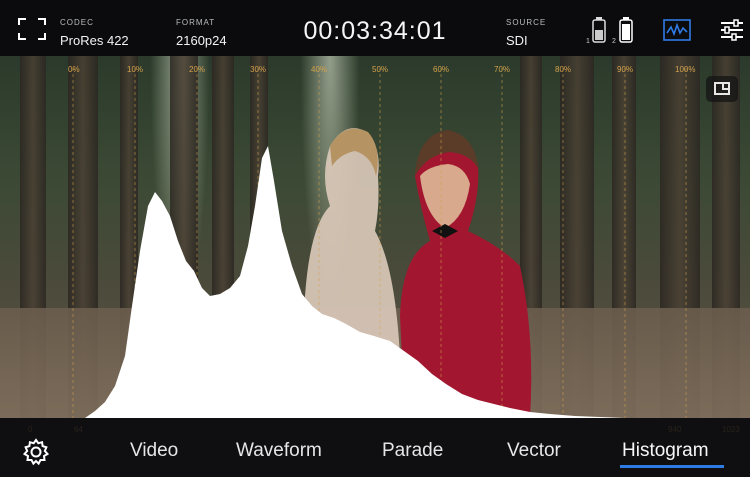 The height and width of the screenshot is (477, 750). Describe the element at coordinates (685, 69) in the screenshot. I see `histogram-scale-label: 100%` at that location.